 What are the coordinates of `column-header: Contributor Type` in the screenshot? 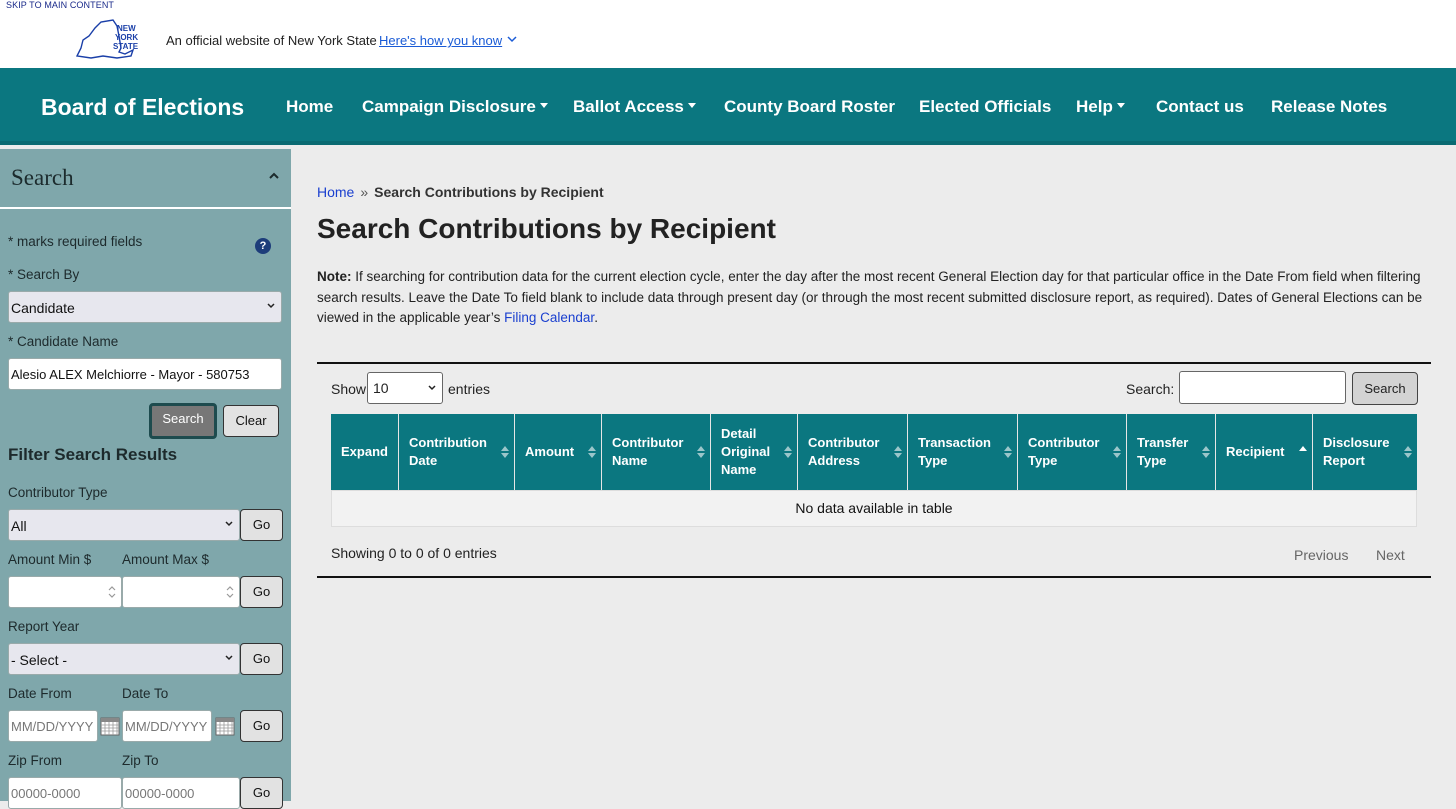 It's located at (1072, 452).